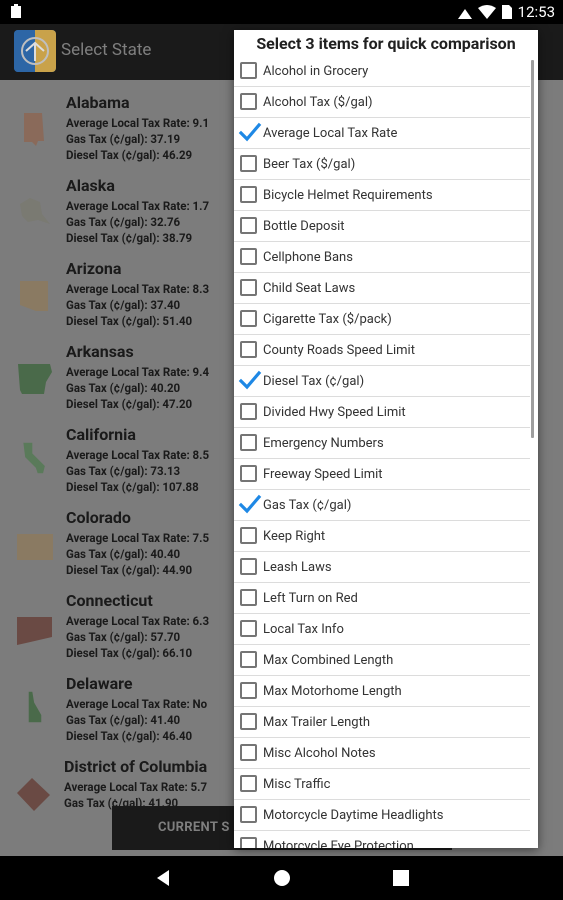 The height and width of the screenshot is (900, 563). I want to click on state-detail: Average Local Tax Rate: 9.1, so click(138, 123).